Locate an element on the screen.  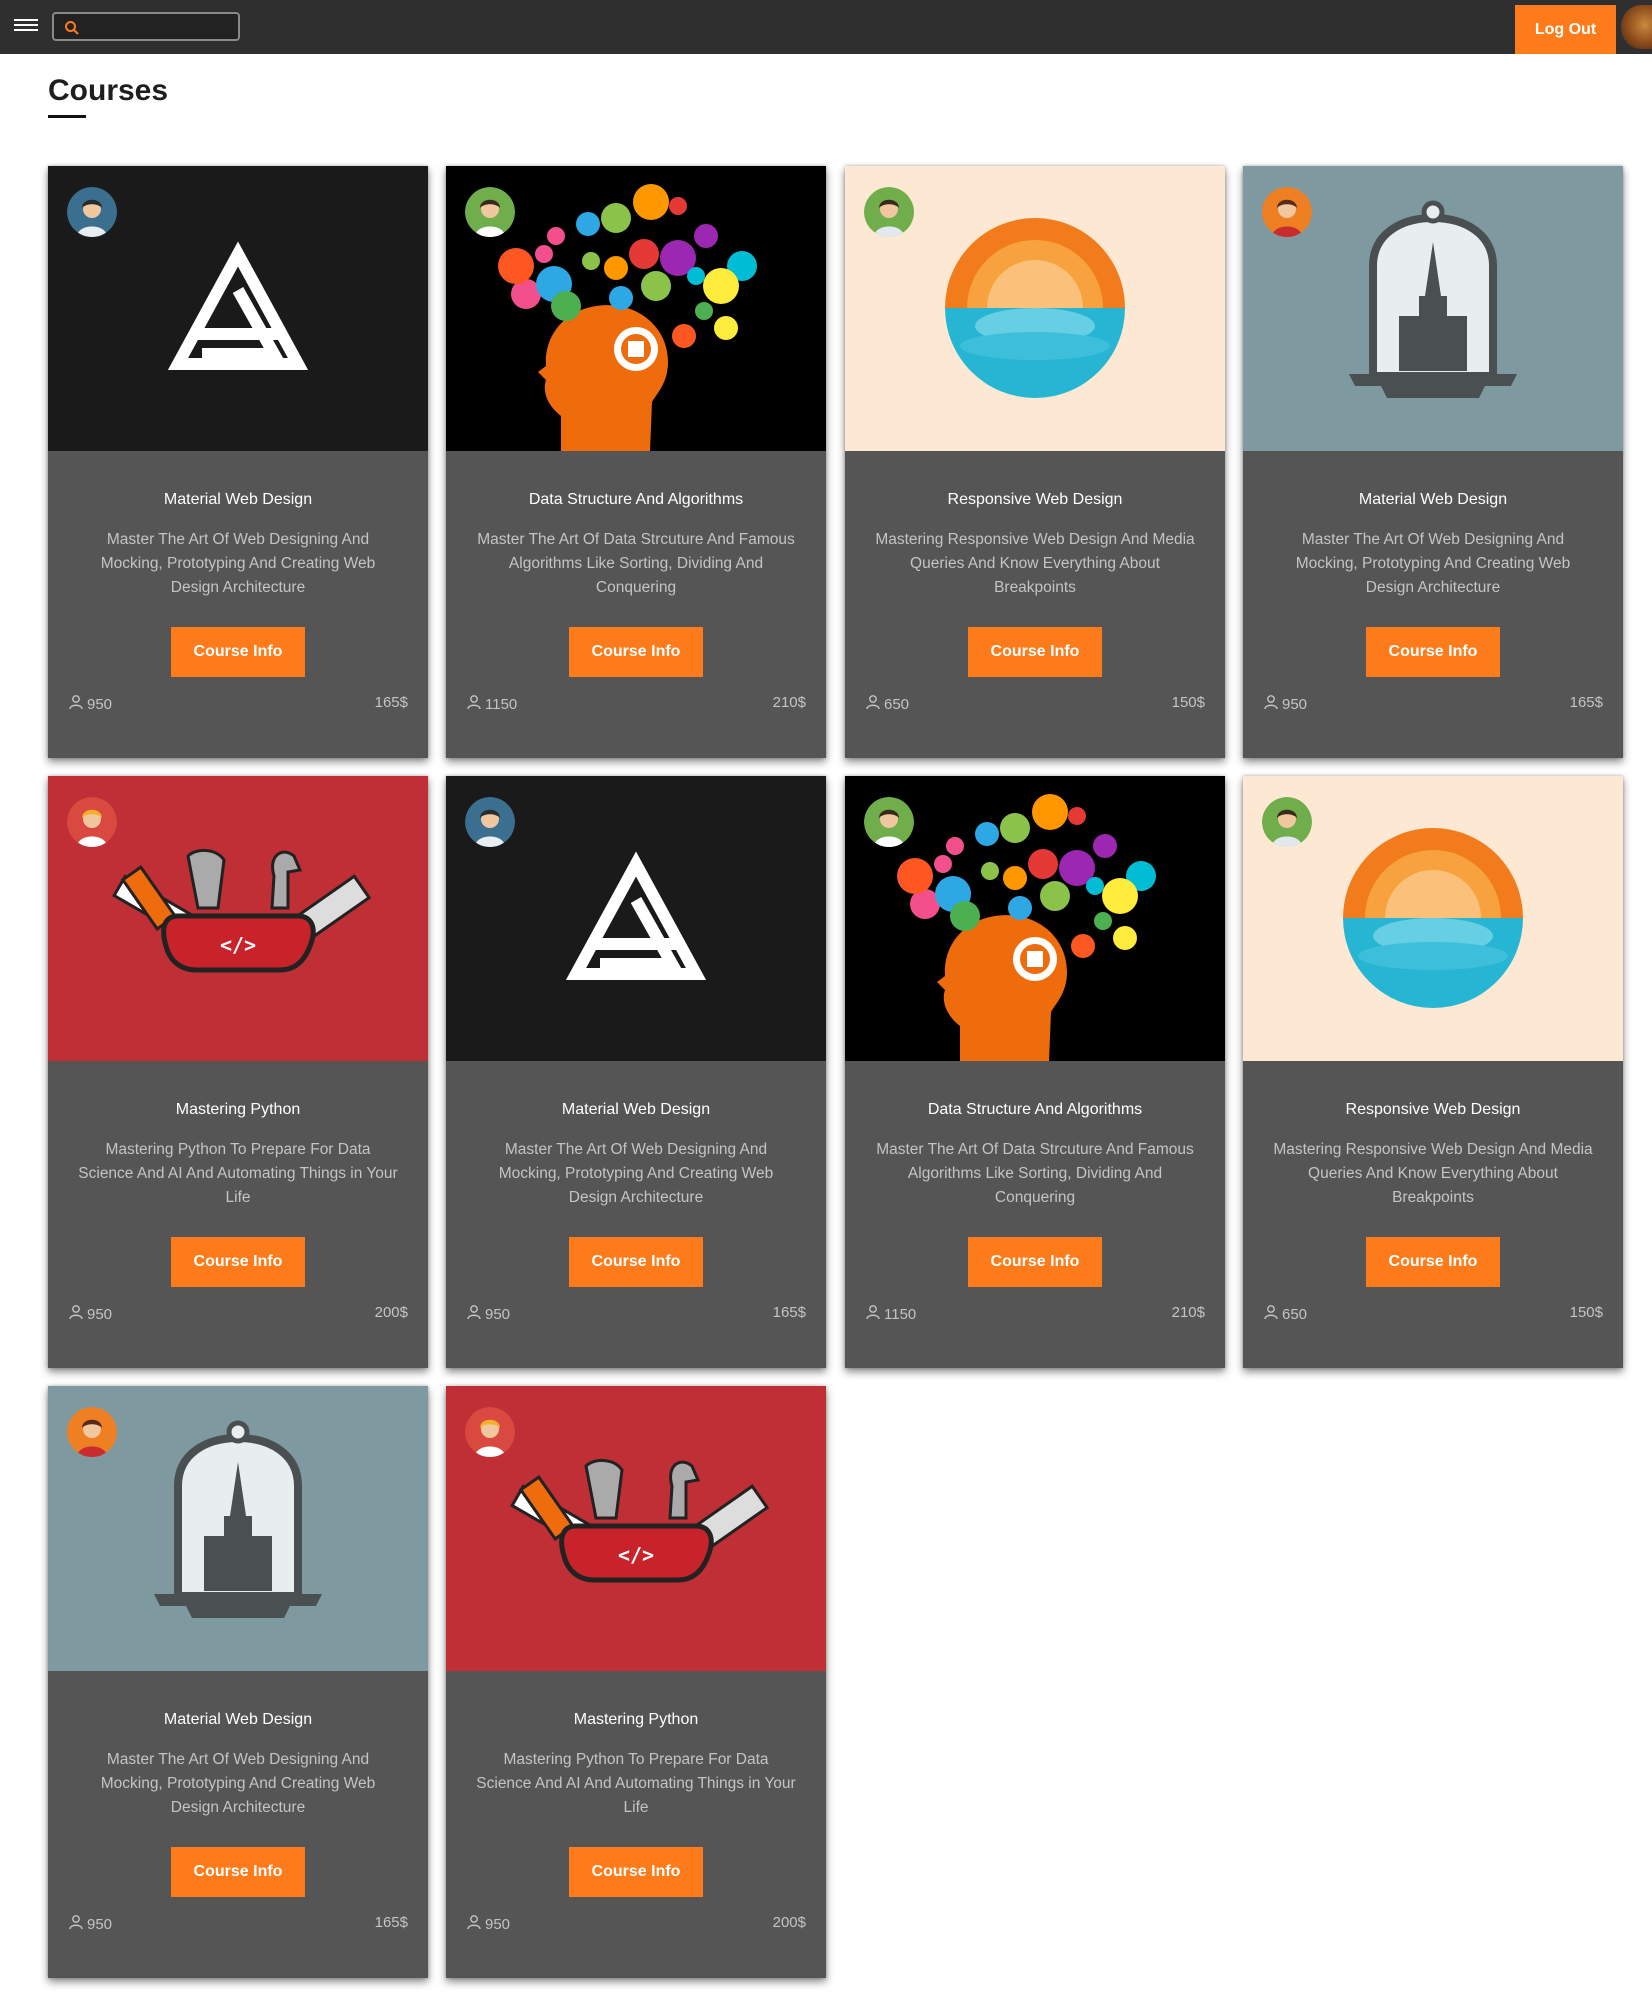
course-price: 200$ is located at coordinates (789, 1922).